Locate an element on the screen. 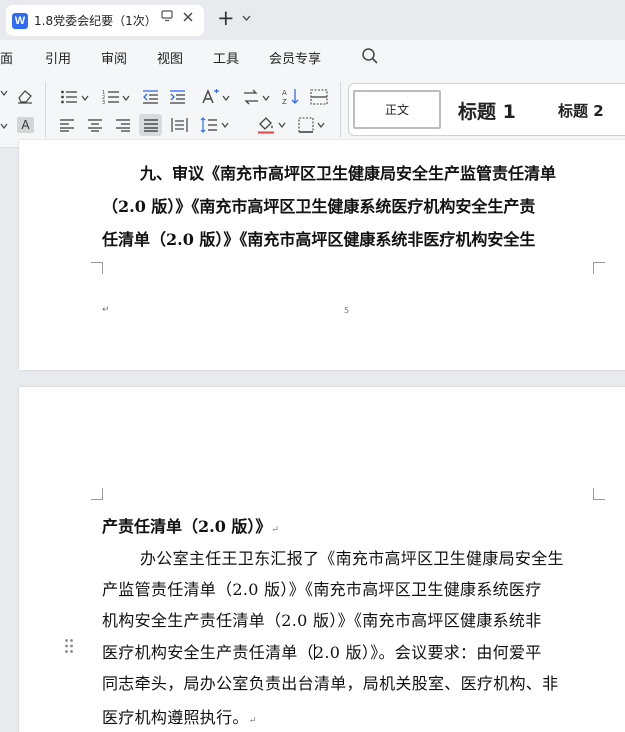 The width and height of the screenshot is (625, 732). columns-icon is located at coordinates (319, 97).